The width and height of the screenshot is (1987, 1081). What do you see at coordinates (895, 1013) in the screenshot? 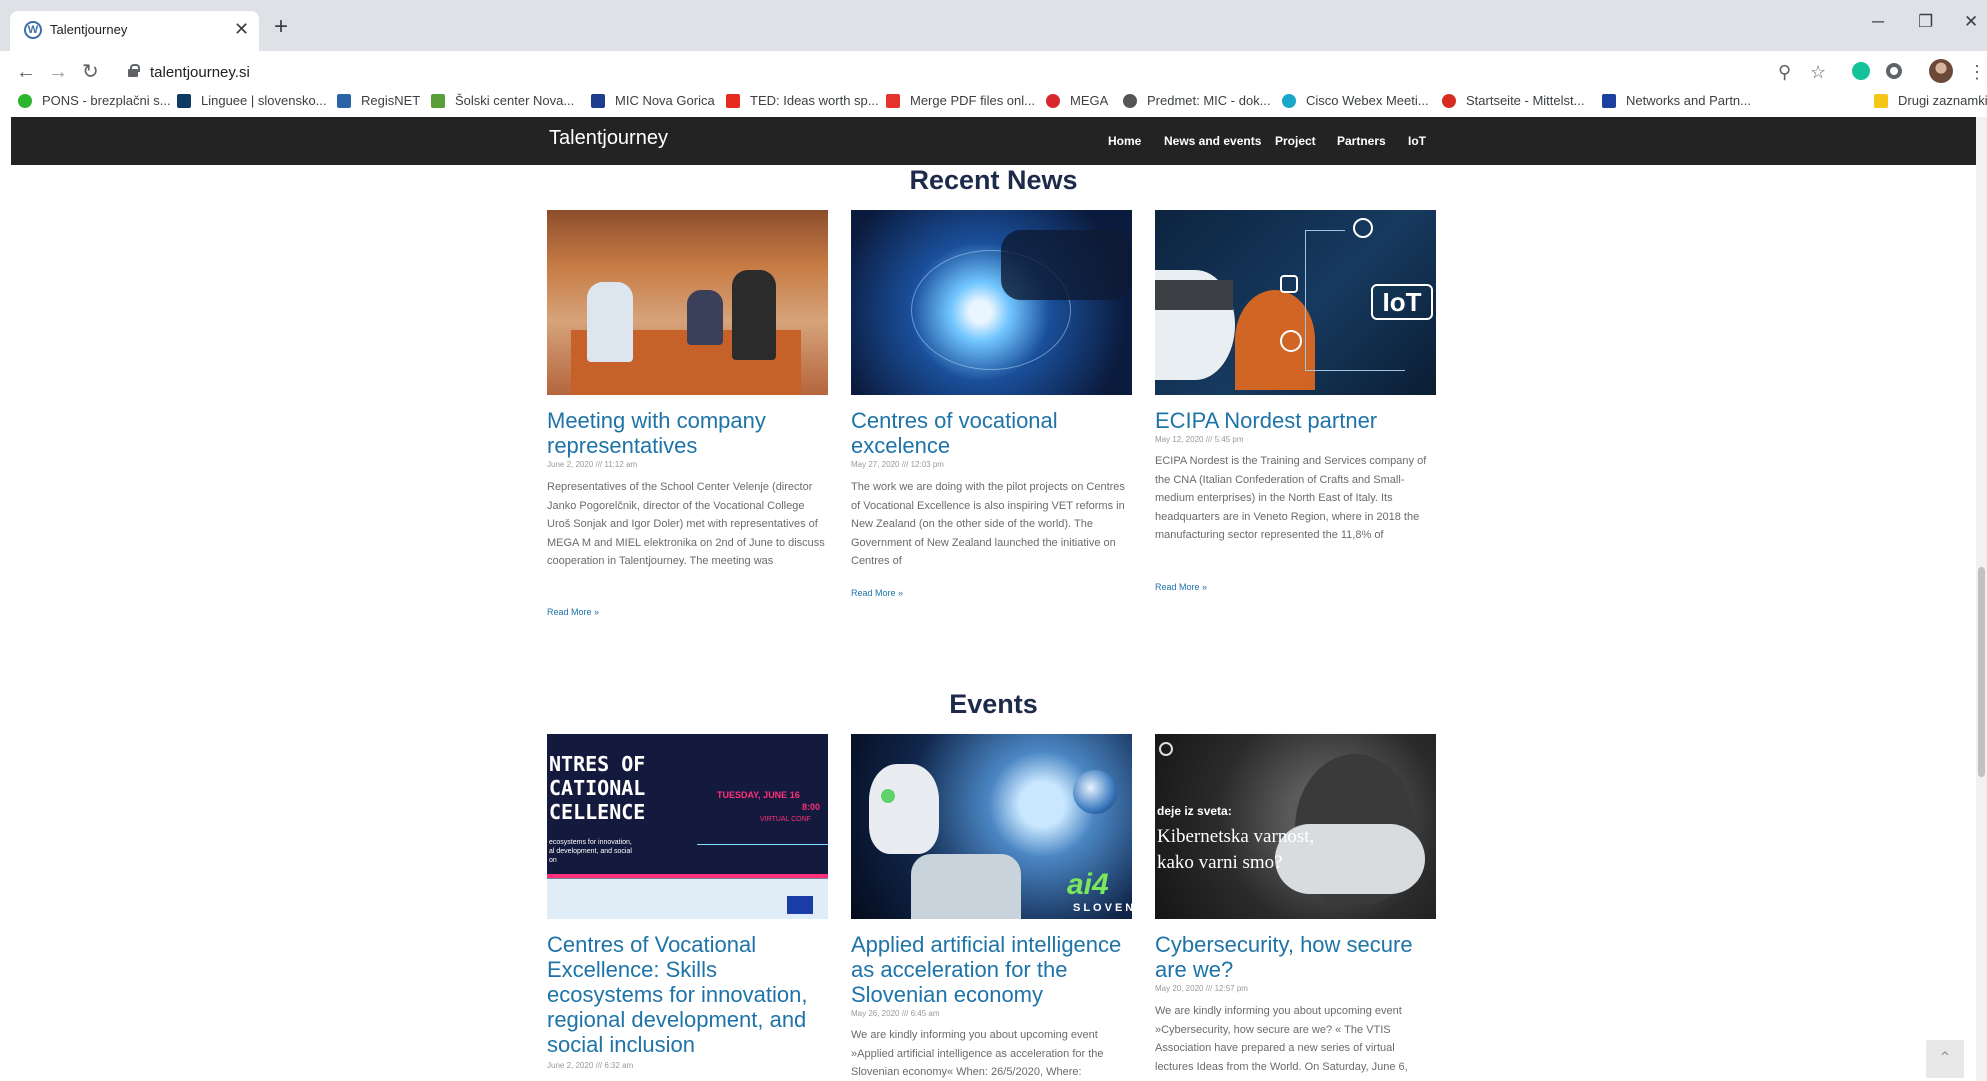
I see `event-date: May 26, 2020 /// 6:45 am` at bounding box center [895, 1013].